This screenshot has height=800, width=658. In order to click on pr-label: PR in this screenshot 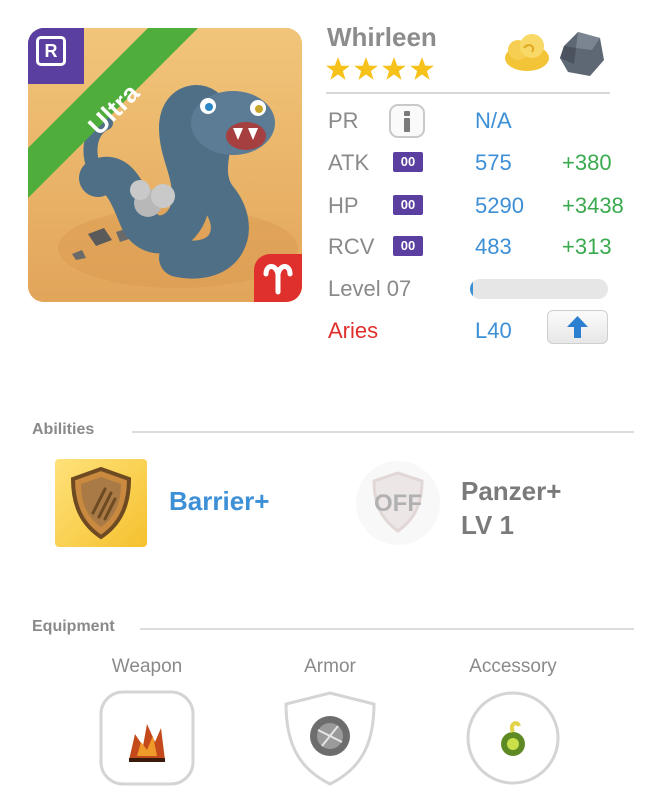, I will do `click(343, 120)`.